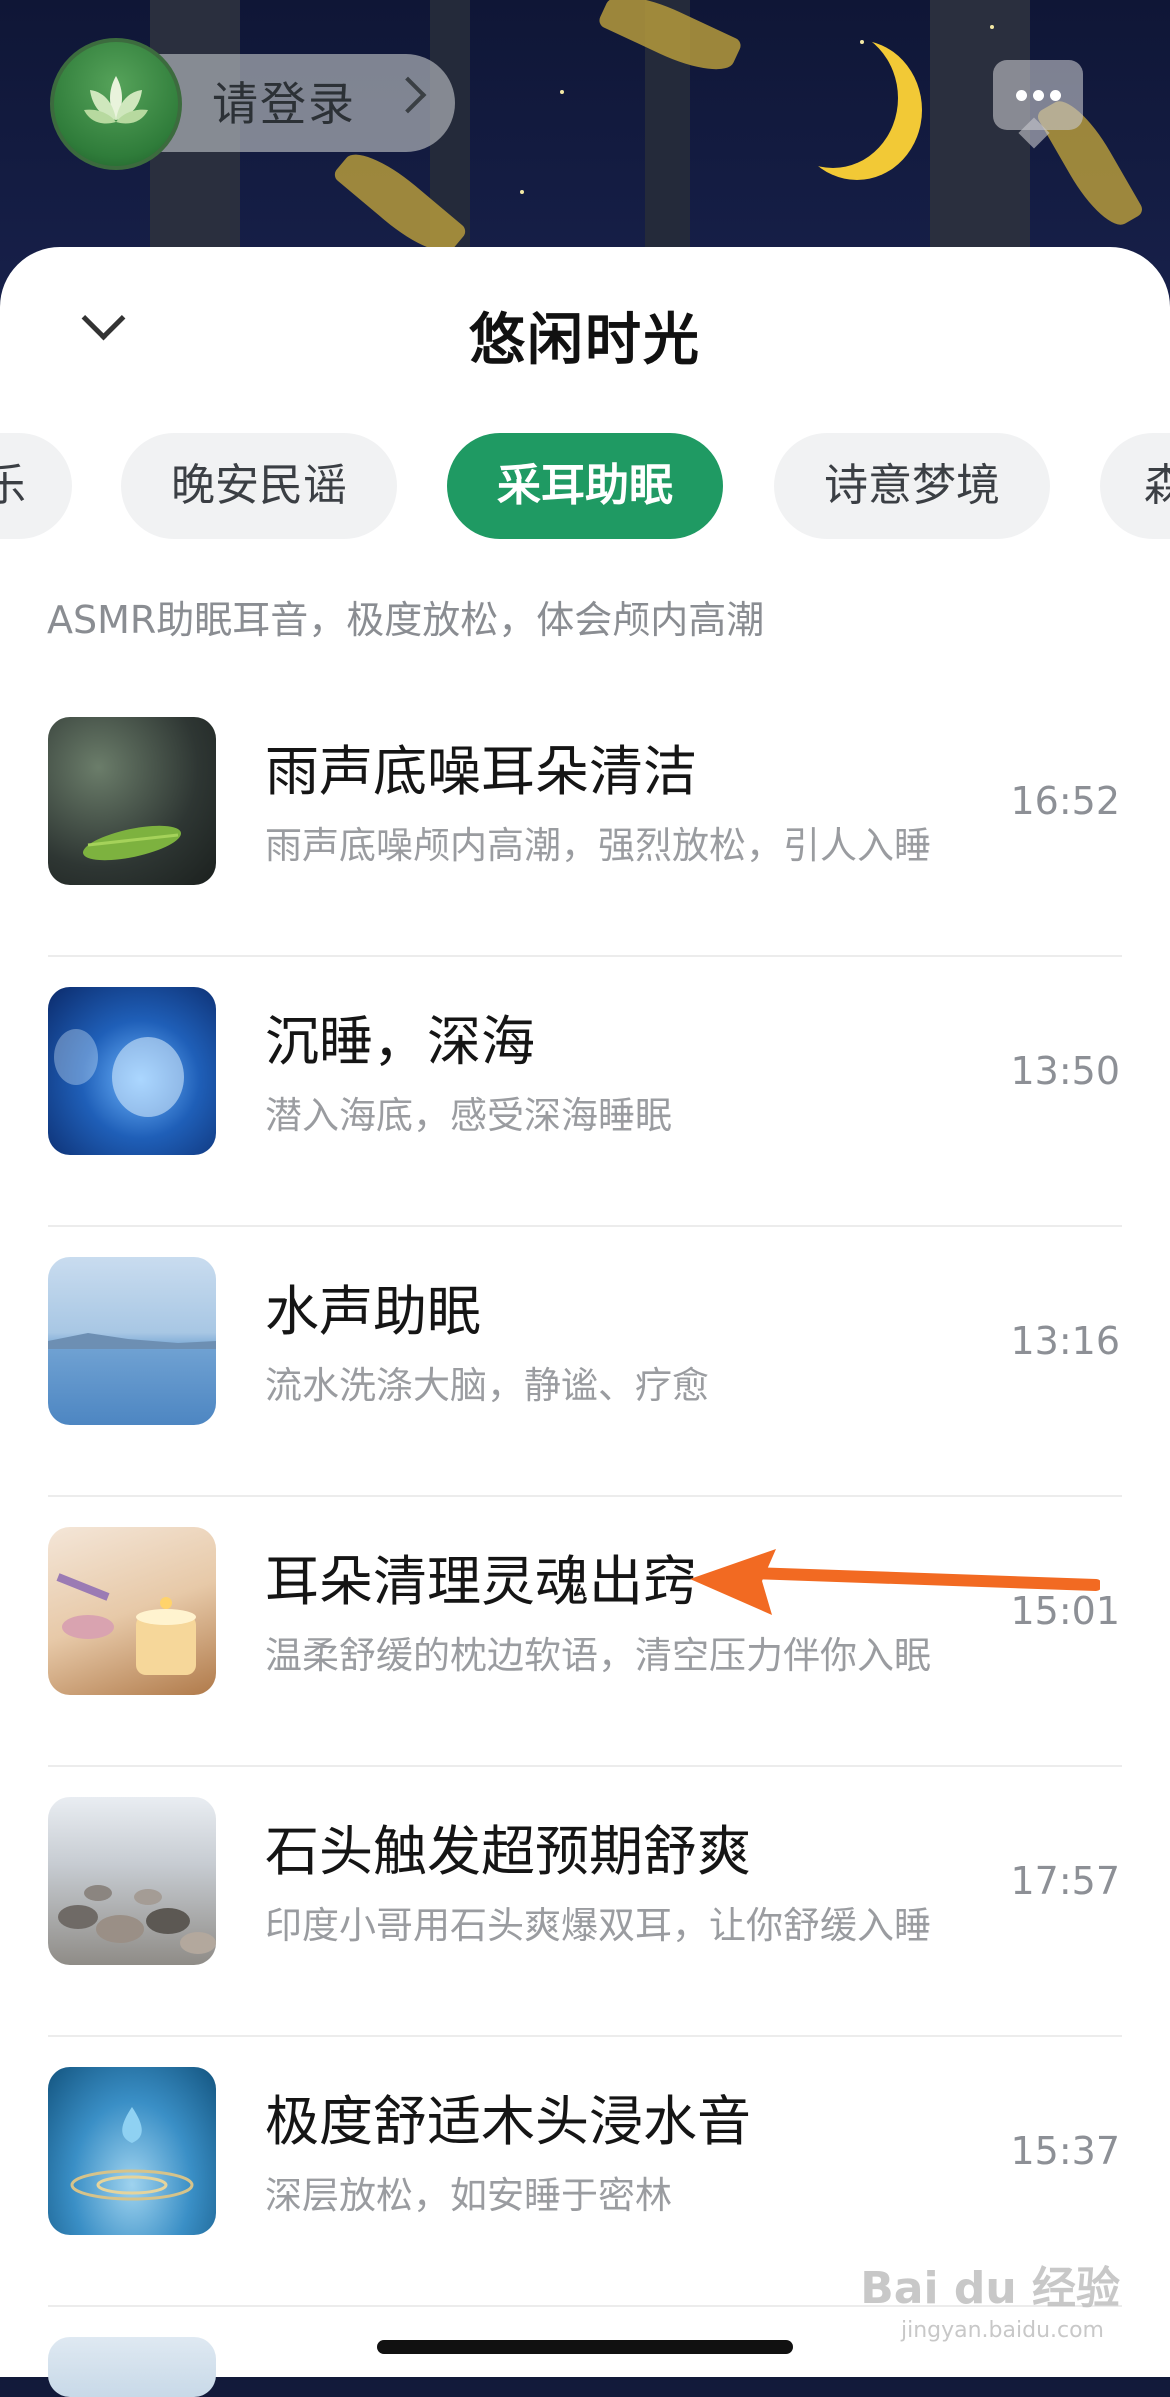 This screenshot has width=1170, height=2397. I want to click on moon-icon, so click(833, 98).